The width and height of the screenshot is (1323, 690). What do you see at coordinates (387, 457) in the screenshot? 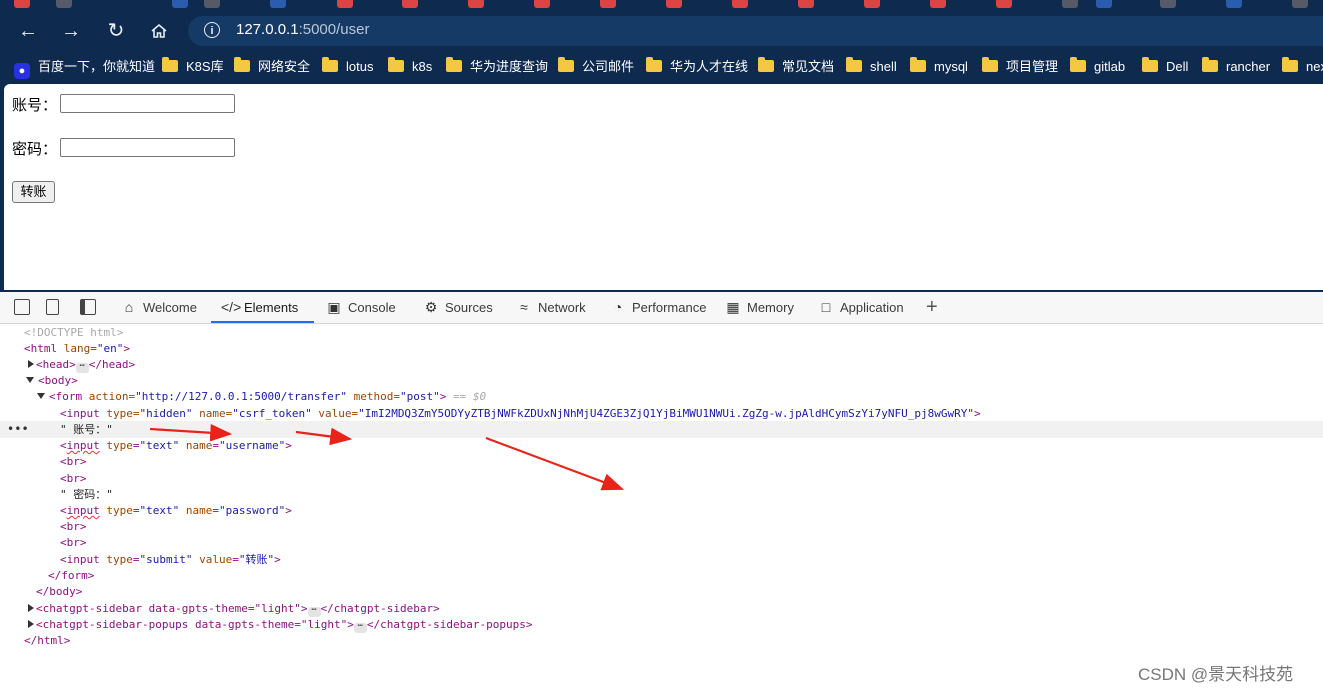
I see `annotation-arrows` at bounding box center [387, 457].